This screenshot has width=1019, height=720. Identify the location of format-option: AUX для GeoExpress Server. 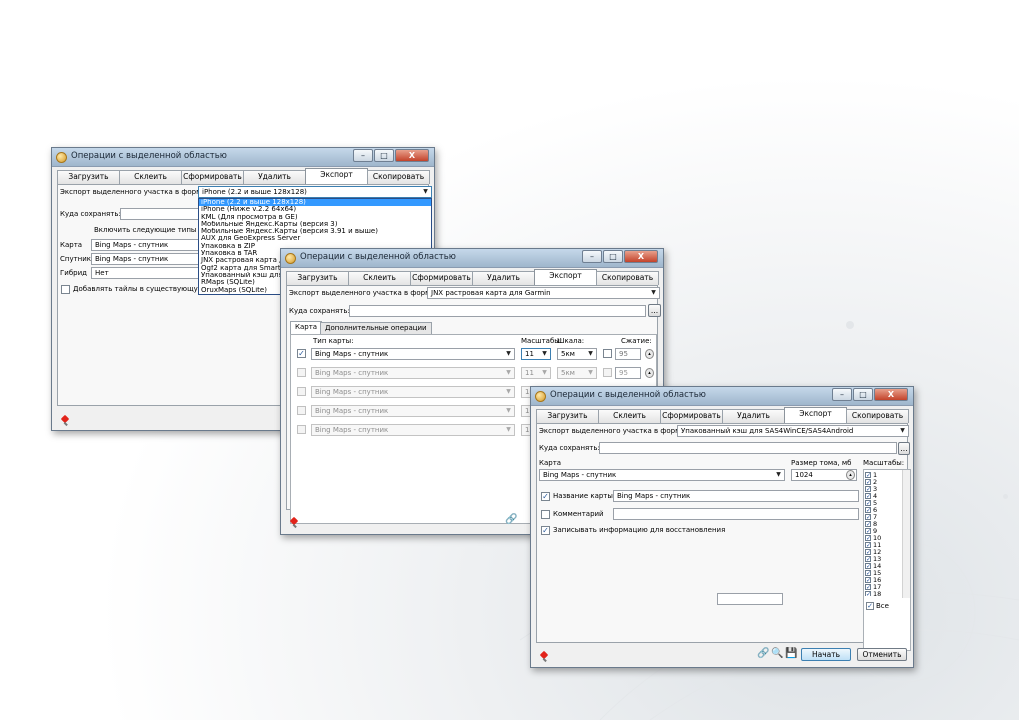
(315, 238).